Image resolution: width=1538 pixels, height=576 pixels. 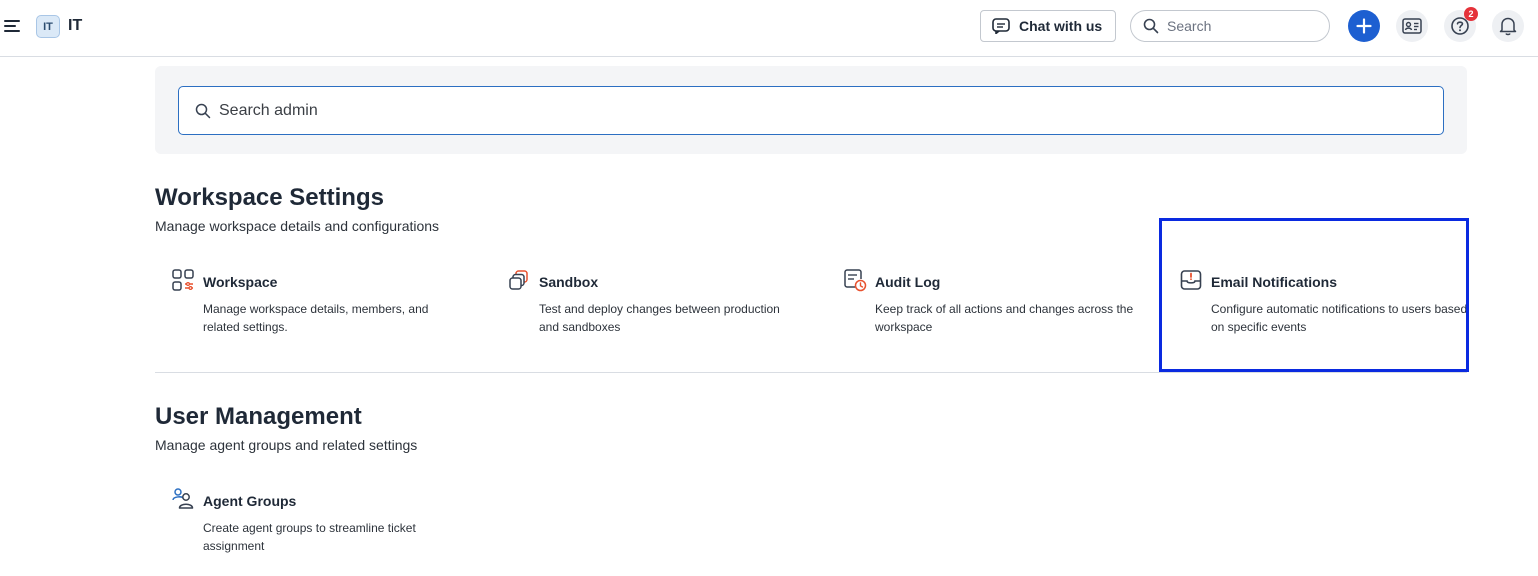 What do you see at coordinates (269, 197) in the screenshot?
I see `workspace-settings-heading: Workspace Settings` at bounding box center [269, 197].